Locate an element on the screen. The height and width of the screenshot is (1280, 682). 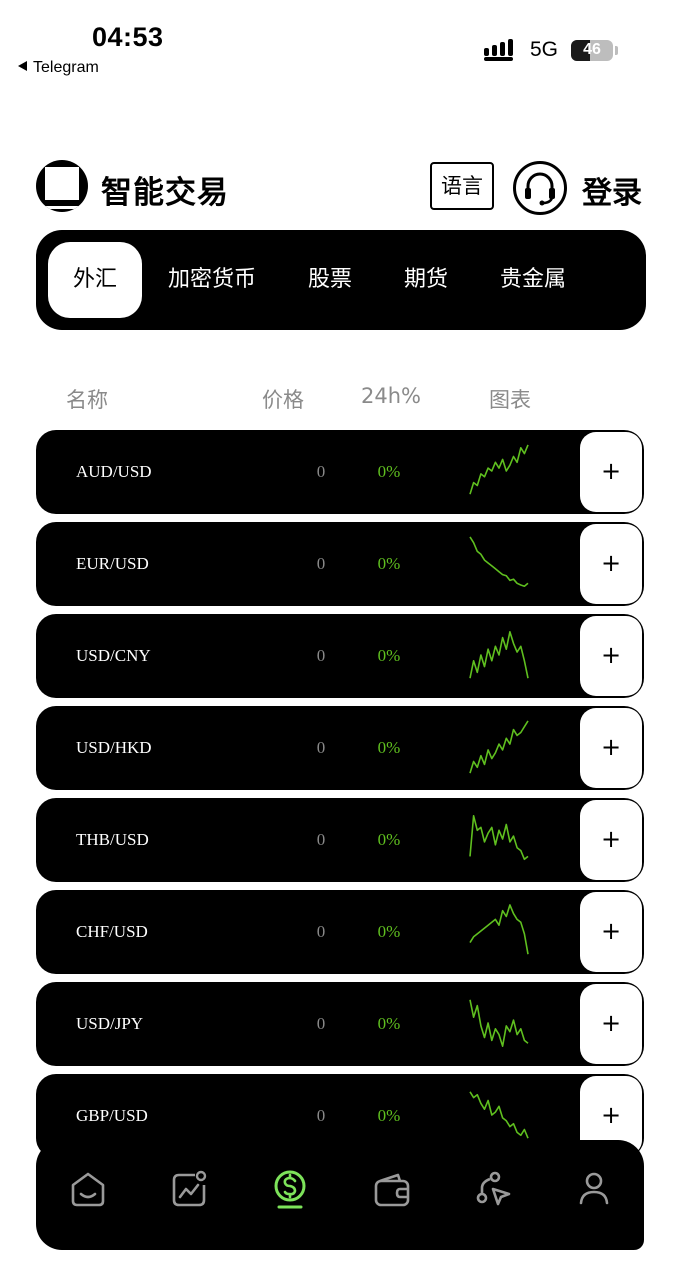
nav-trade is located at coordinates (290, 1189).